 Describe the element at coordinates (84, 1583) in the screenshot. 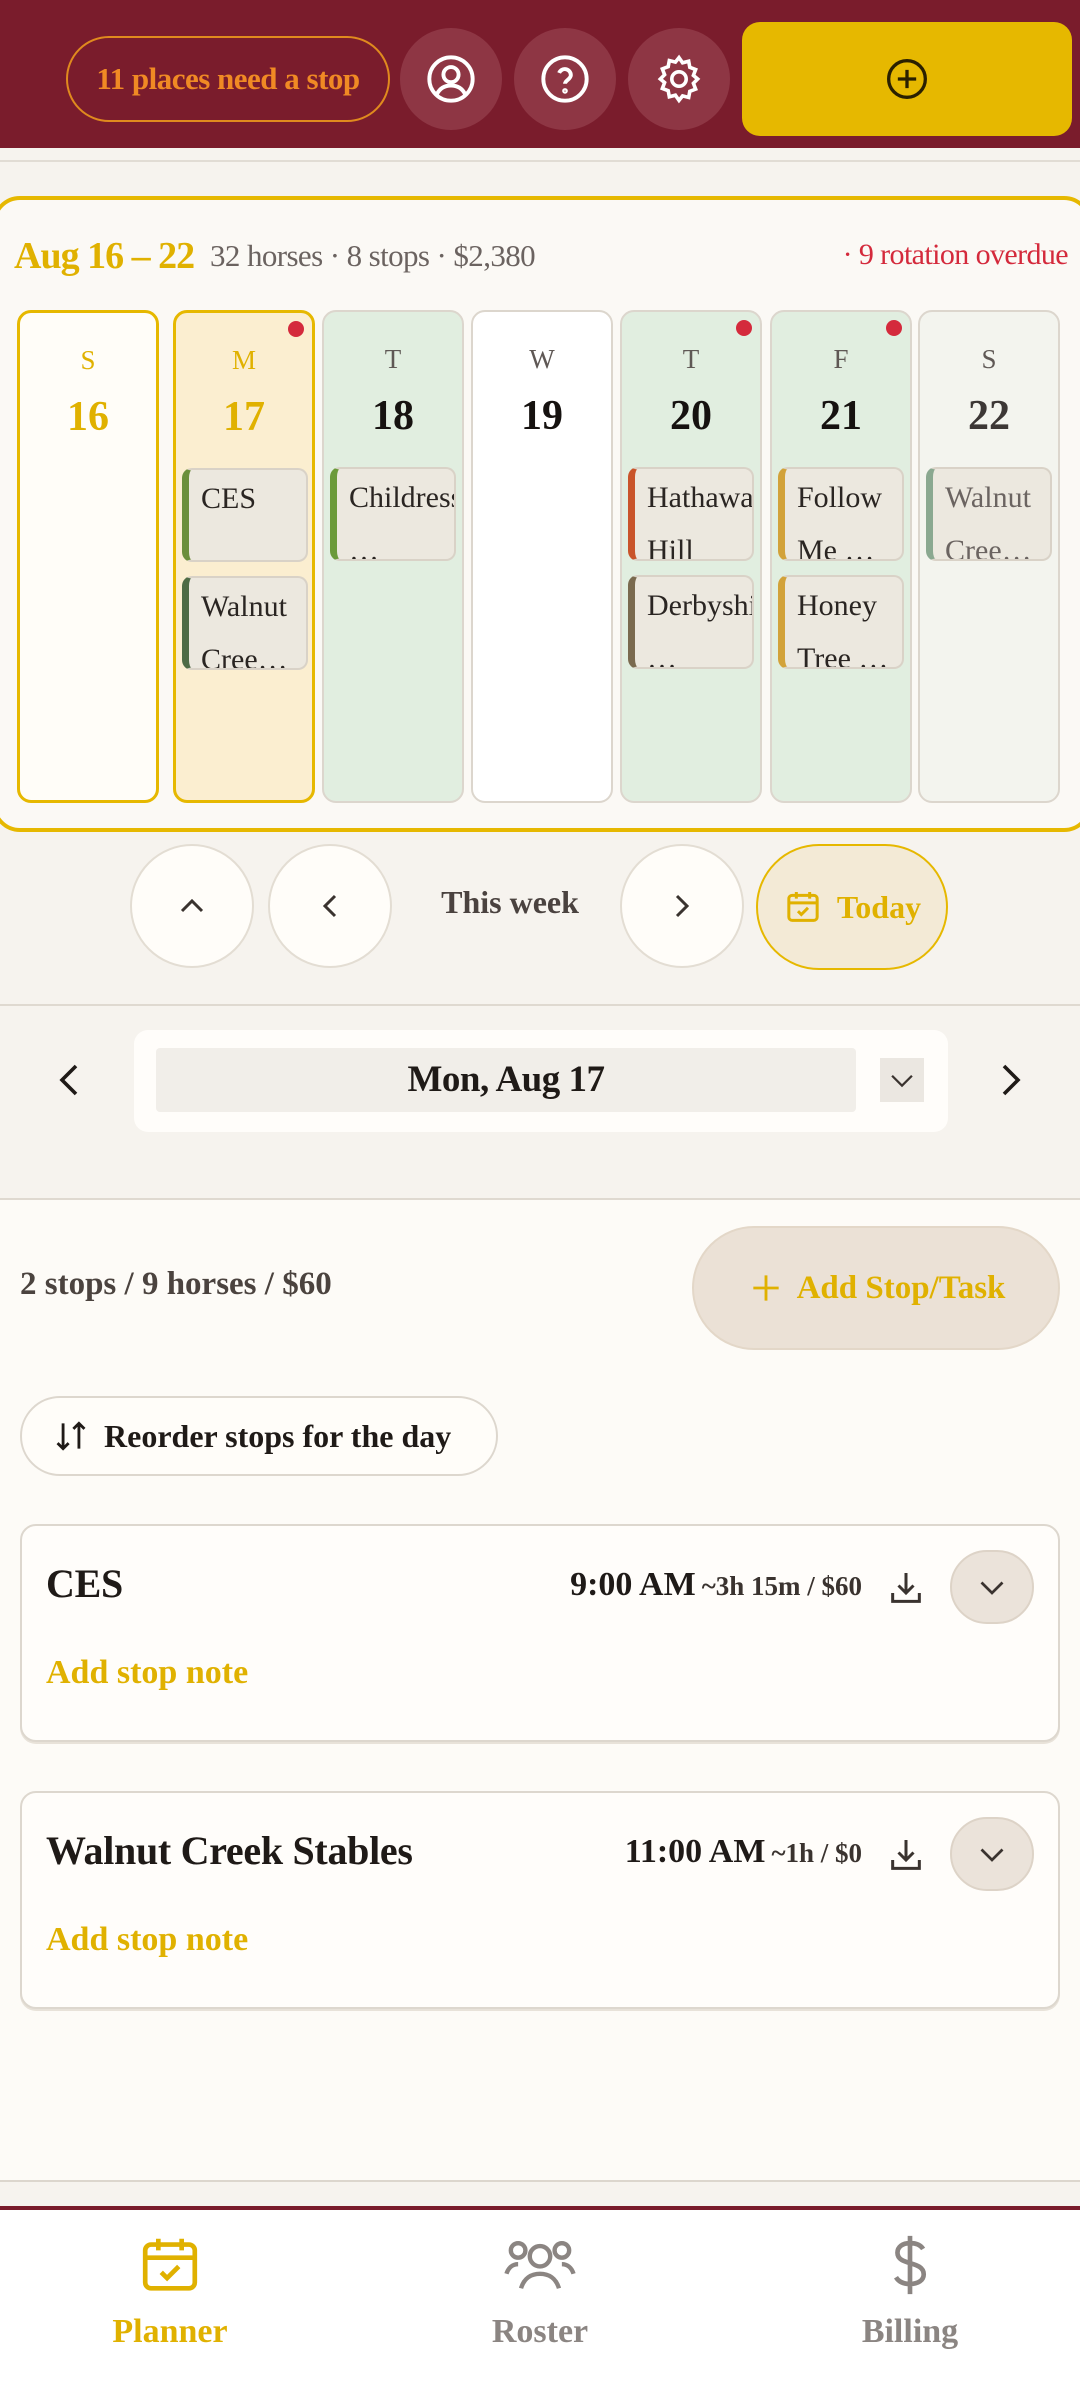

I see `stop-name: CES` at that location.